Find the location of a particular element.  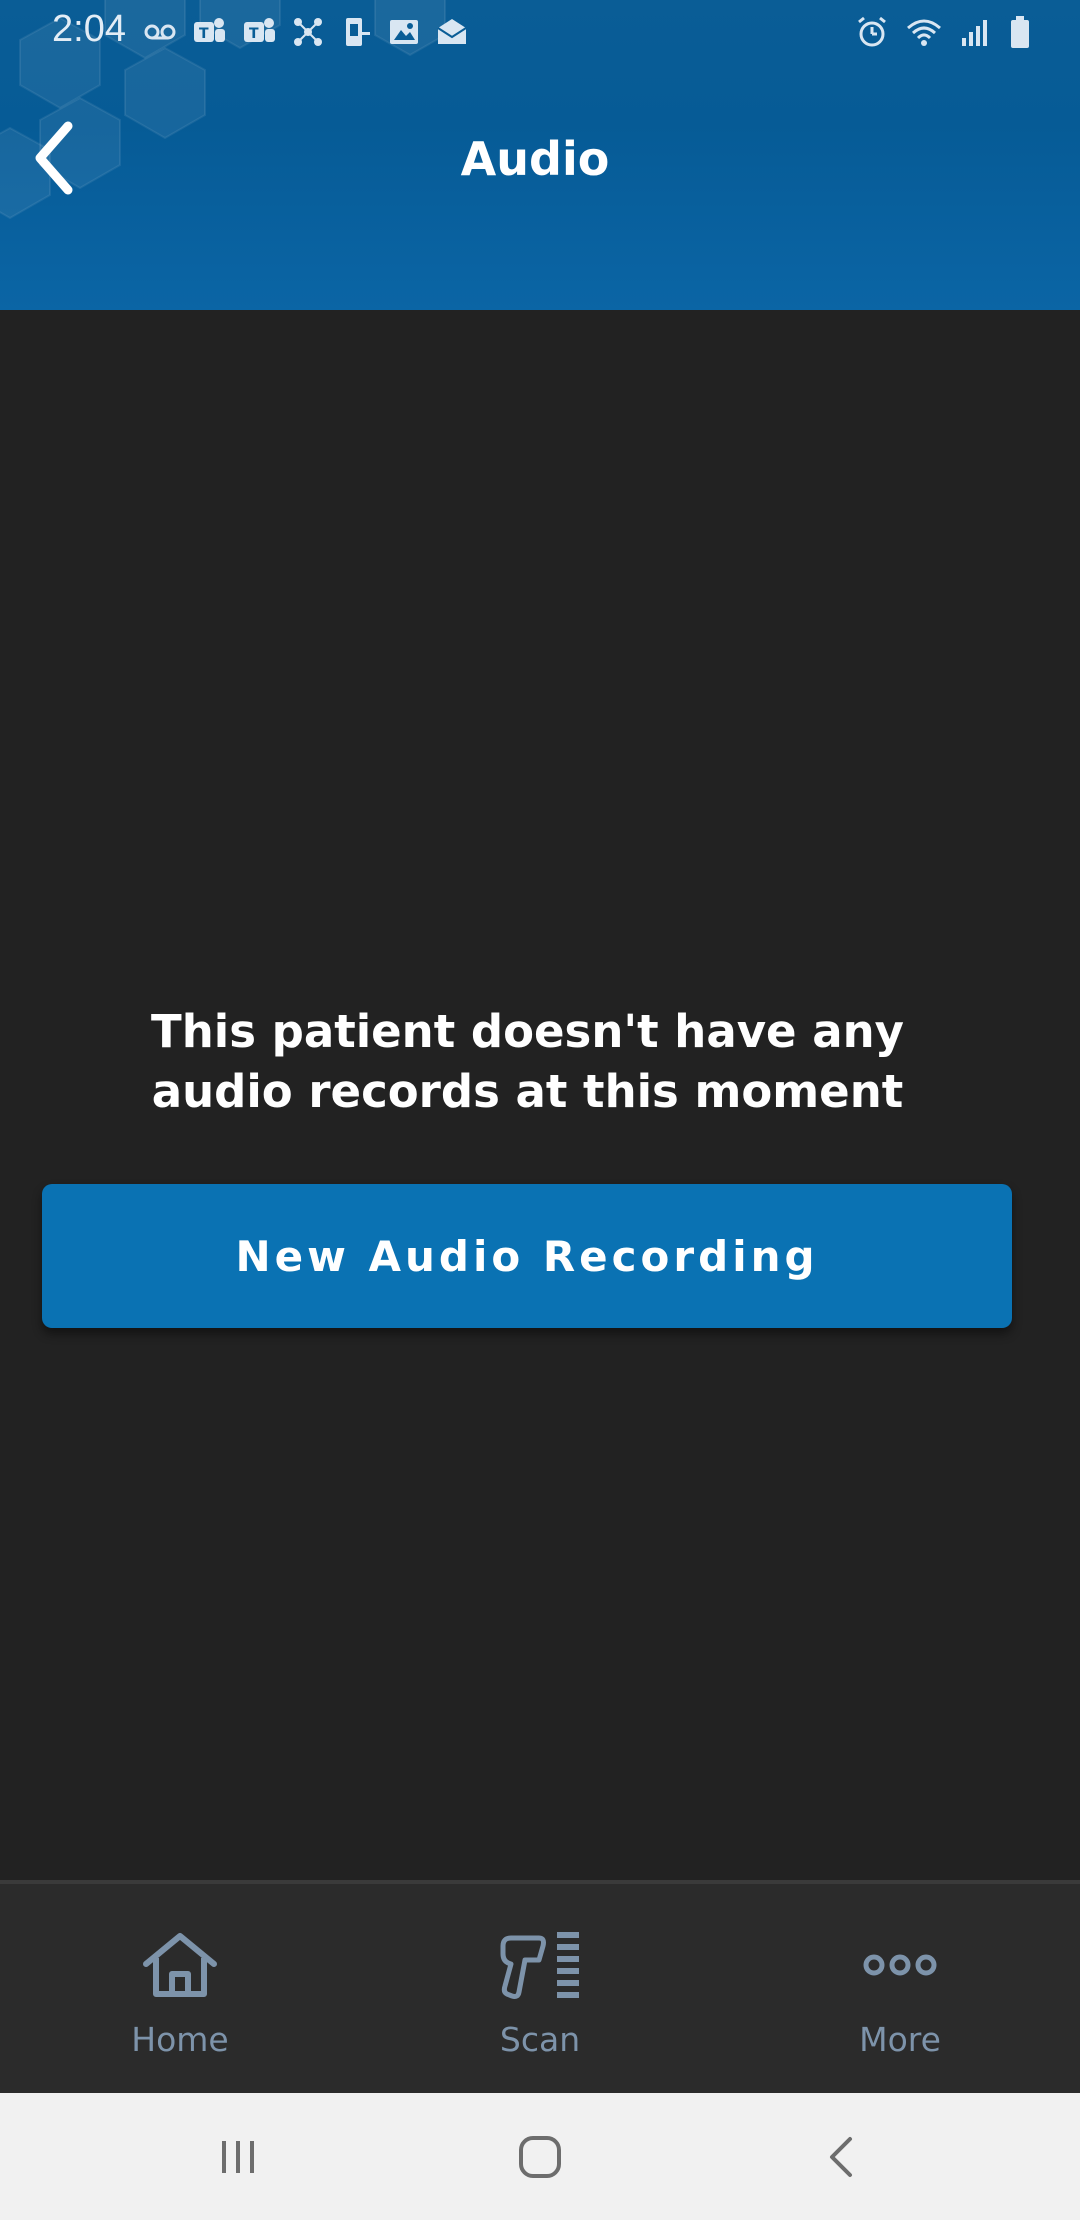

app-header: 2:04 T T Audio is located at coordinates (540, 155).